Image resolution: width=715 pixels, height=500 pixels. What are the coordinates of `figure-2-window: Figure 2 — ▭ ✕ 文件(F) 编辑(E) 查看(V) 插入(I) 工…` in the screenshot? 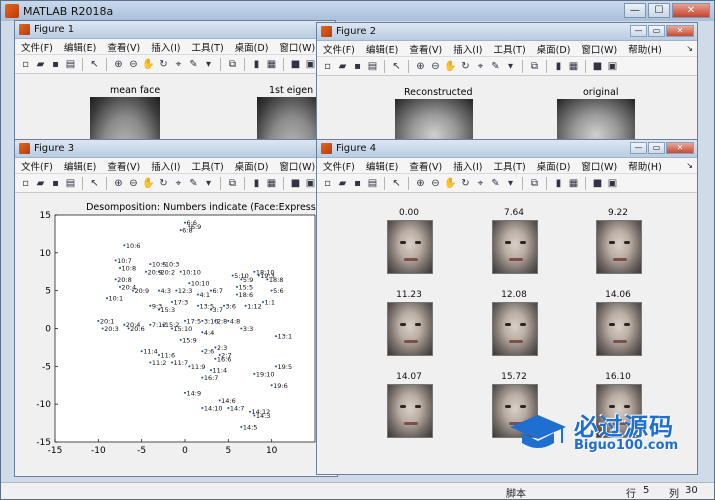 It's located at (507, 90).